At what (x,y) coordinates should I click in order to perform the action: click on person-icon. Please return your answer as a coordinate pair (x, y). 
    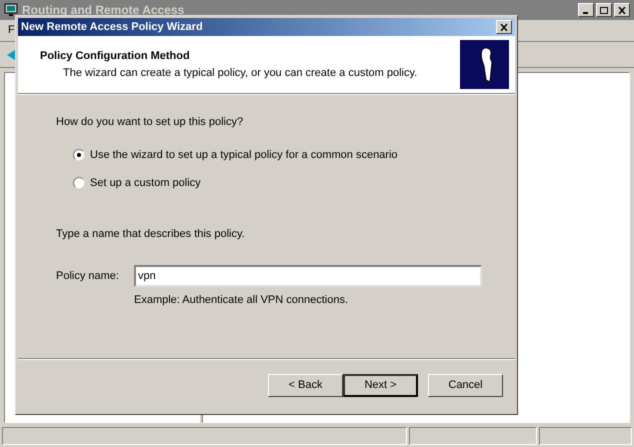
    Looking at the image, I should click on (484, 64).